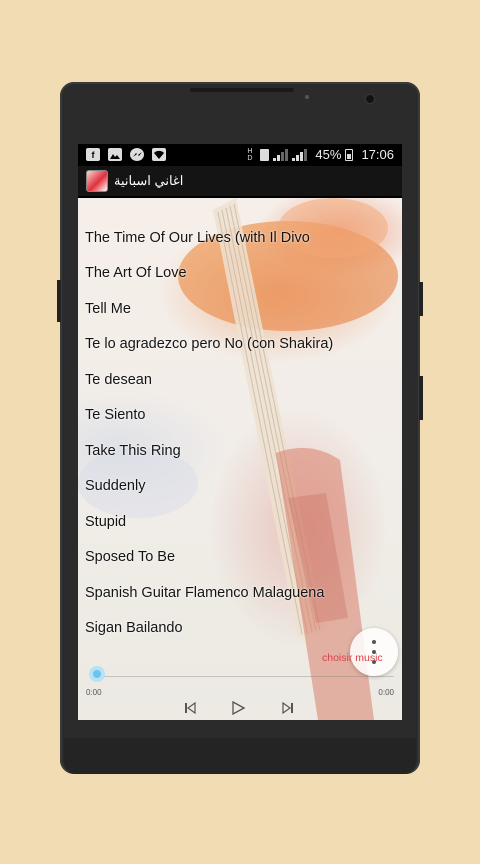  Describe the element at coordinates (288, 708) in the screenshot. I see `next-icon` at that location.